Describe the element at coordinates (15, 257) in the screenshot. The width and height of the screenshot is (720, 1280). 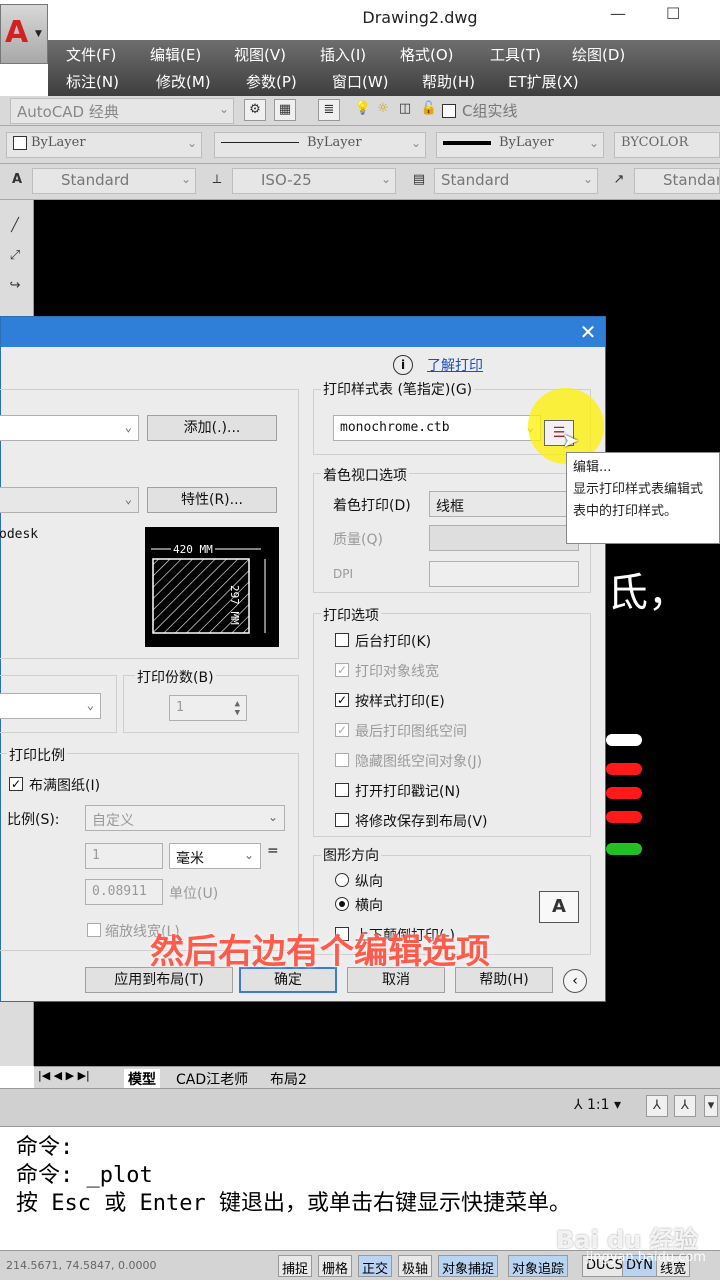
I see `construction-line-icon: ⤢` at that location.